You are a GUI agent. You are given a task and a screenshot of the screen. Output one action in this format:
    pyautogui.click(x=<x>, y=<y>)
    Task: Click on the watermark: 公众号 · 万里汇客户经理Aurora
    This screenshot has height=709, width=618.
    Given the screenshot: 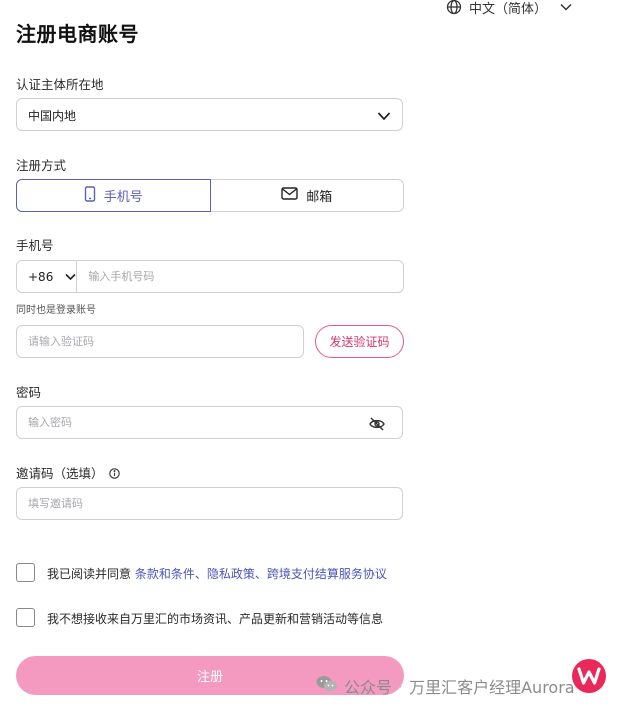 What is the action you would take?
    pyautogui.click(x=445, y=686)
    